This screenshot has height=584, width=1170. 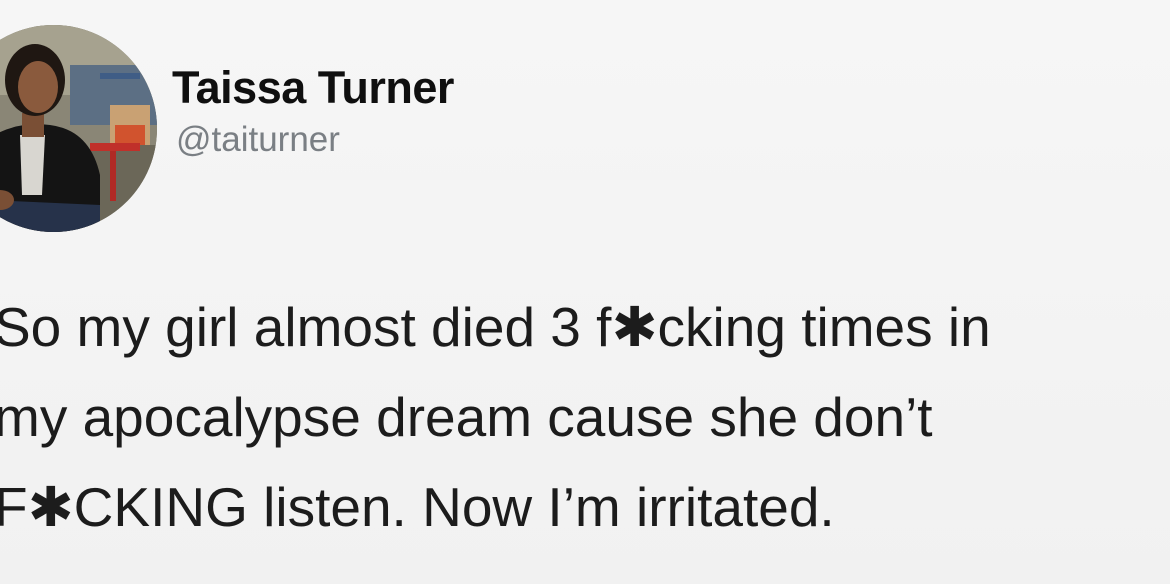 What do you see at coordinates (258, 140) in the screenshot?
I see `user-handle: @taiturner` at bounding box center [258, 140].